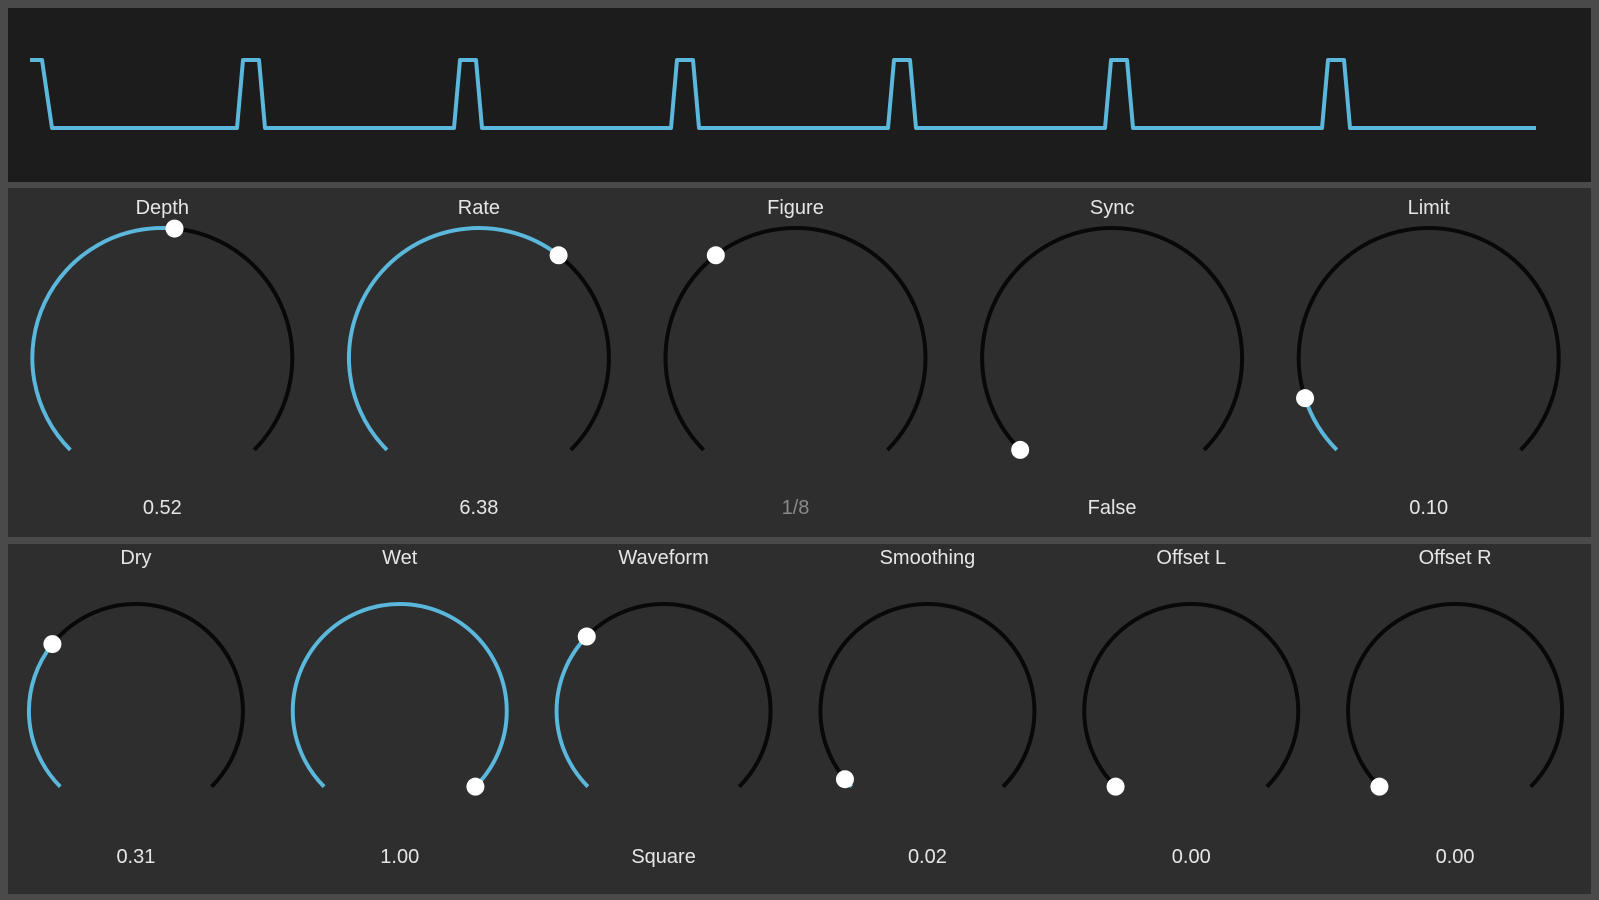 This screenshot has height=900, width=1599. I want to click on knob-offset-r-label: Offset R, so click(1455, 558).